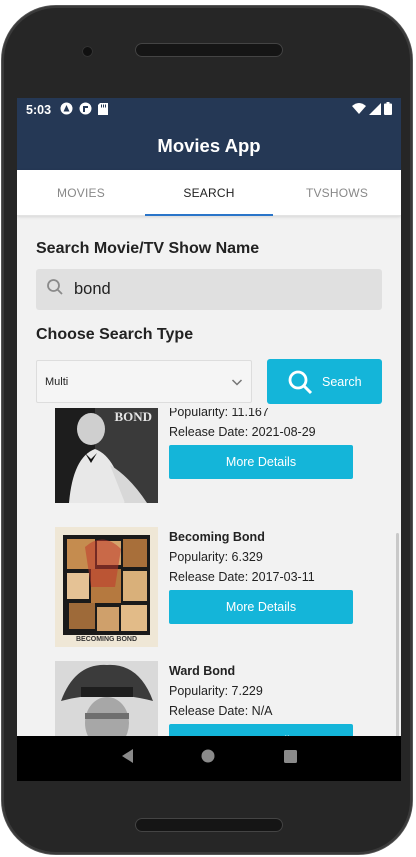 The image size is (416, 857). I want to click on popularity-text: Popularity: 7.229, so click(216, 691).